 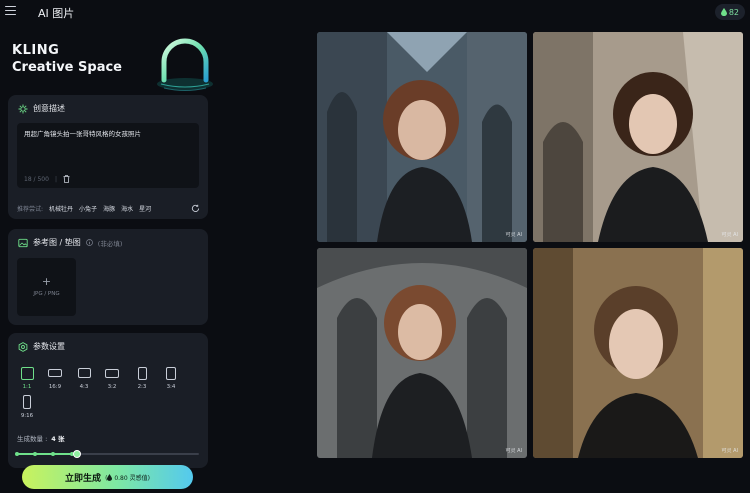 I want to click on top-bar: AI 图片 82, so click(x=375, y=12).